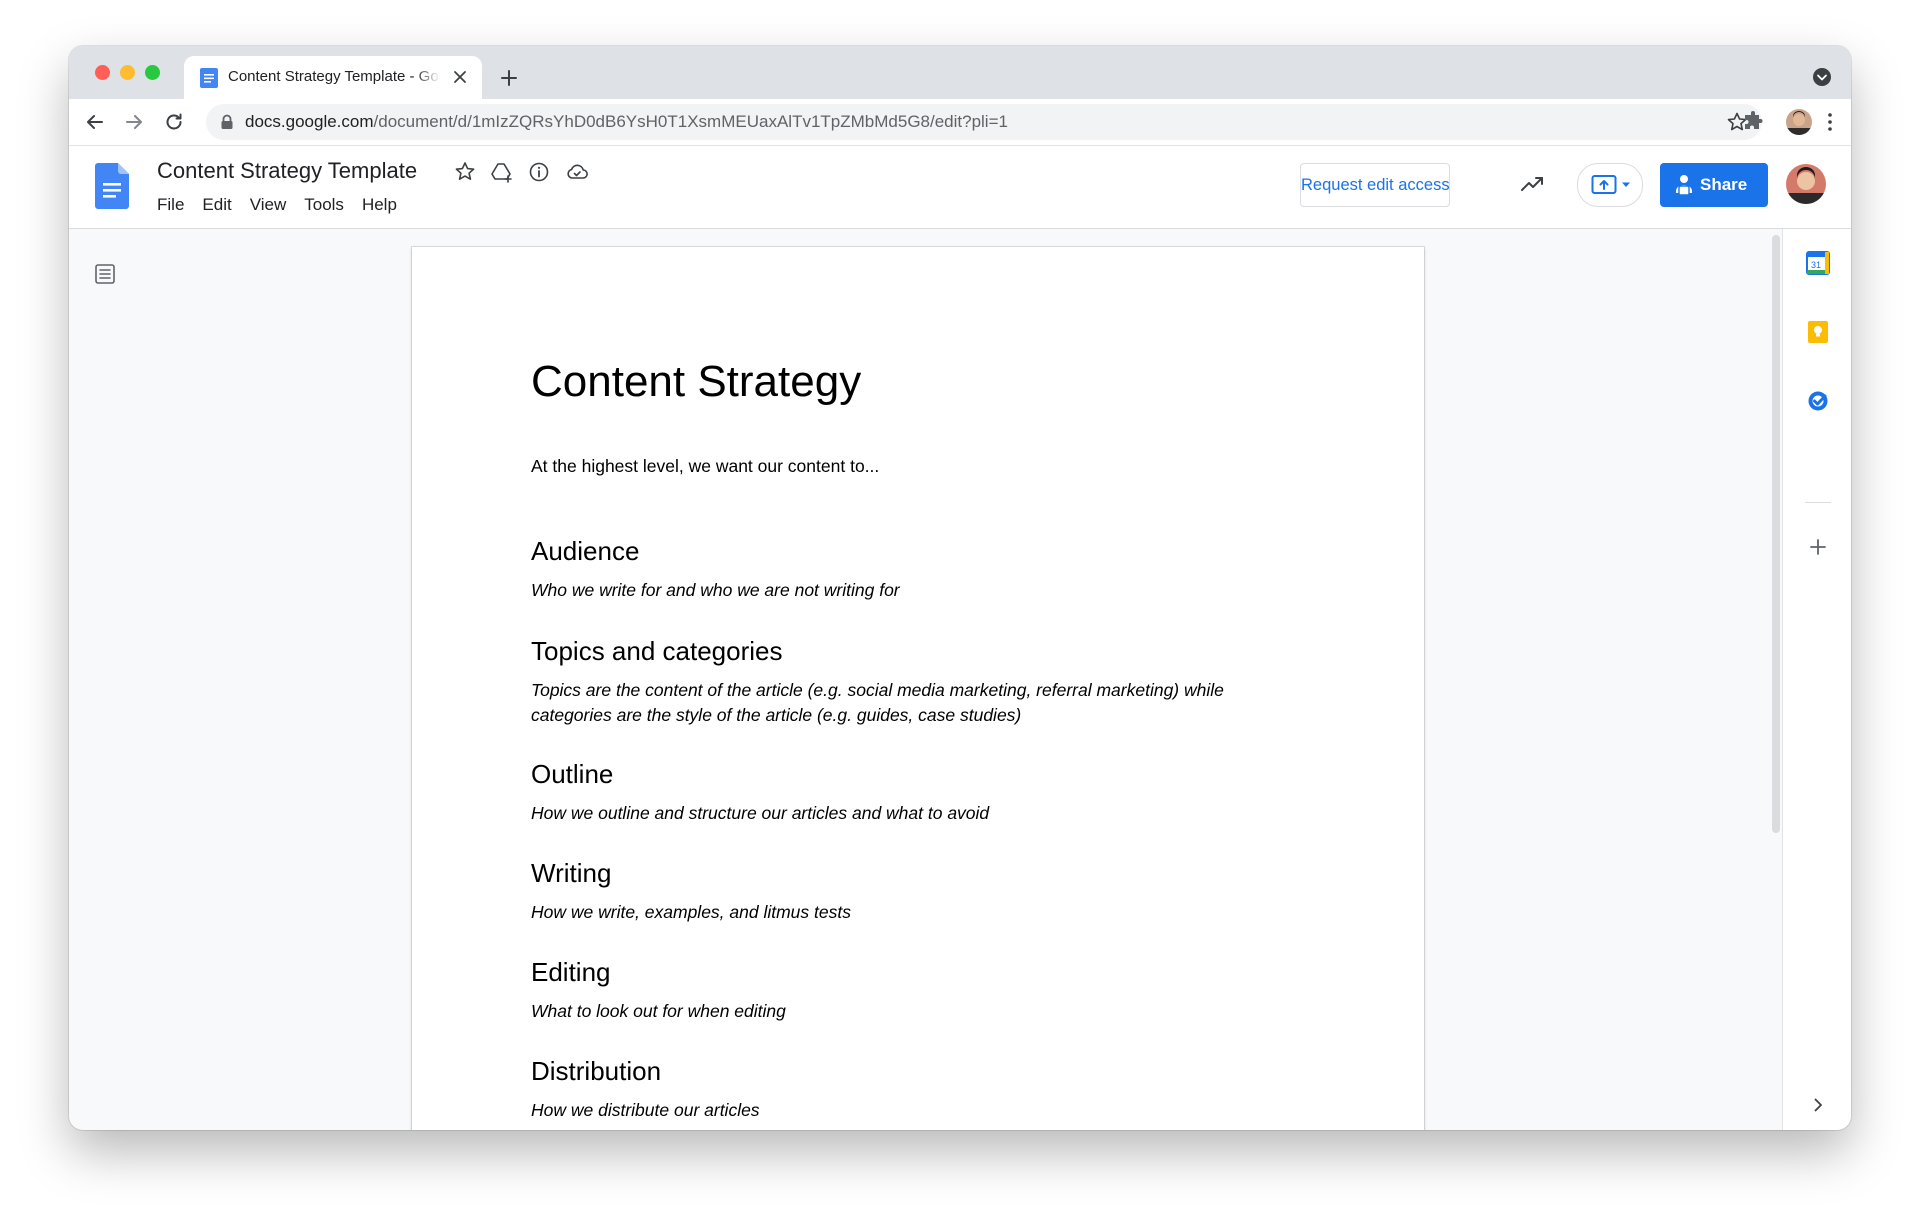 This screenshot has width=1920, height=1221. Describe the element at coordinates (585, 551) in the screenshot. I see `section-heading: Audience` at that location.